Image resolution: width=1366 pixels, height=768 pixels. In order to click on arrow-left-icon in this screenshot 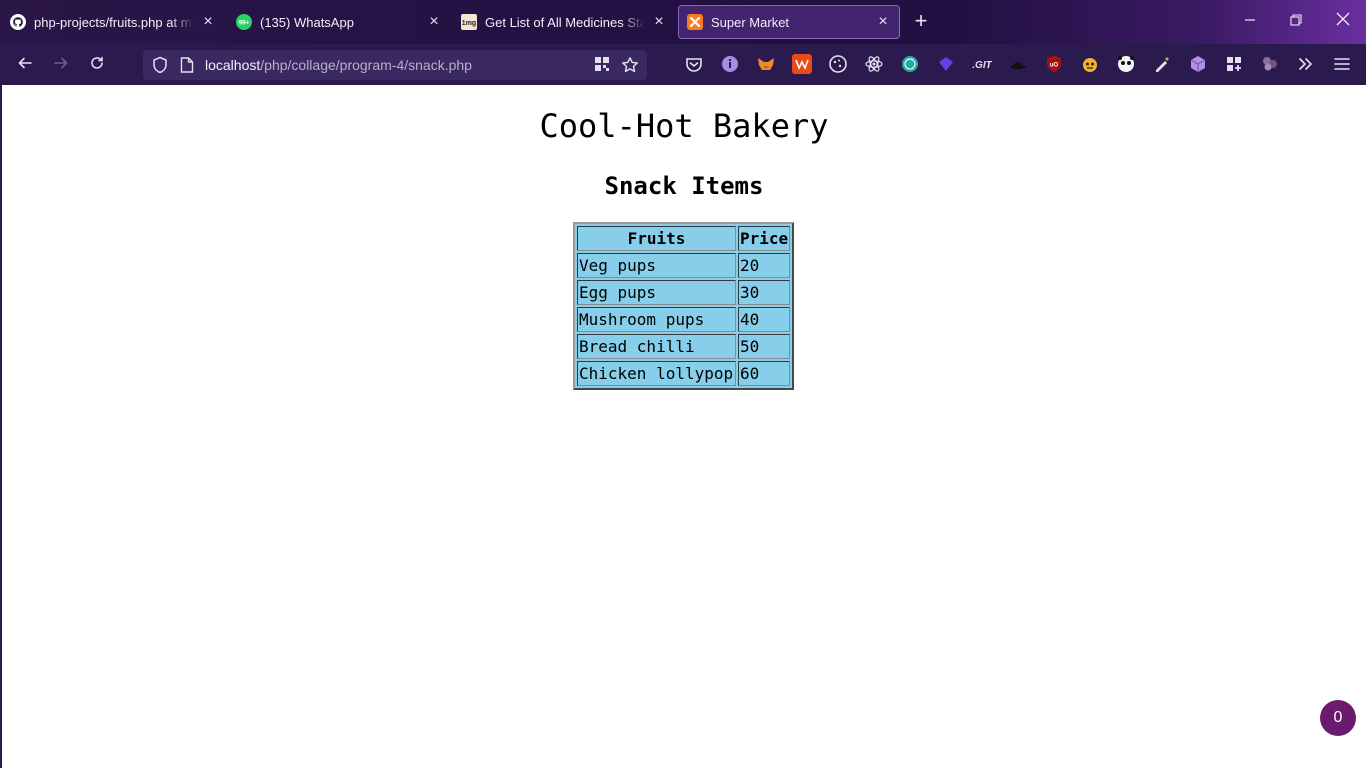, I will do `click(25, 63)`.